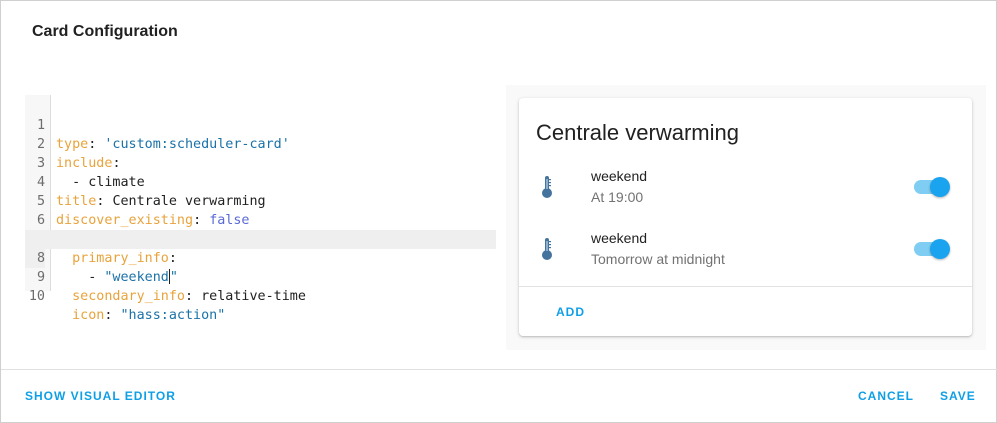 This screenshot has width=997, height=423. I want to click on line-number: 10, so click(36, 296).